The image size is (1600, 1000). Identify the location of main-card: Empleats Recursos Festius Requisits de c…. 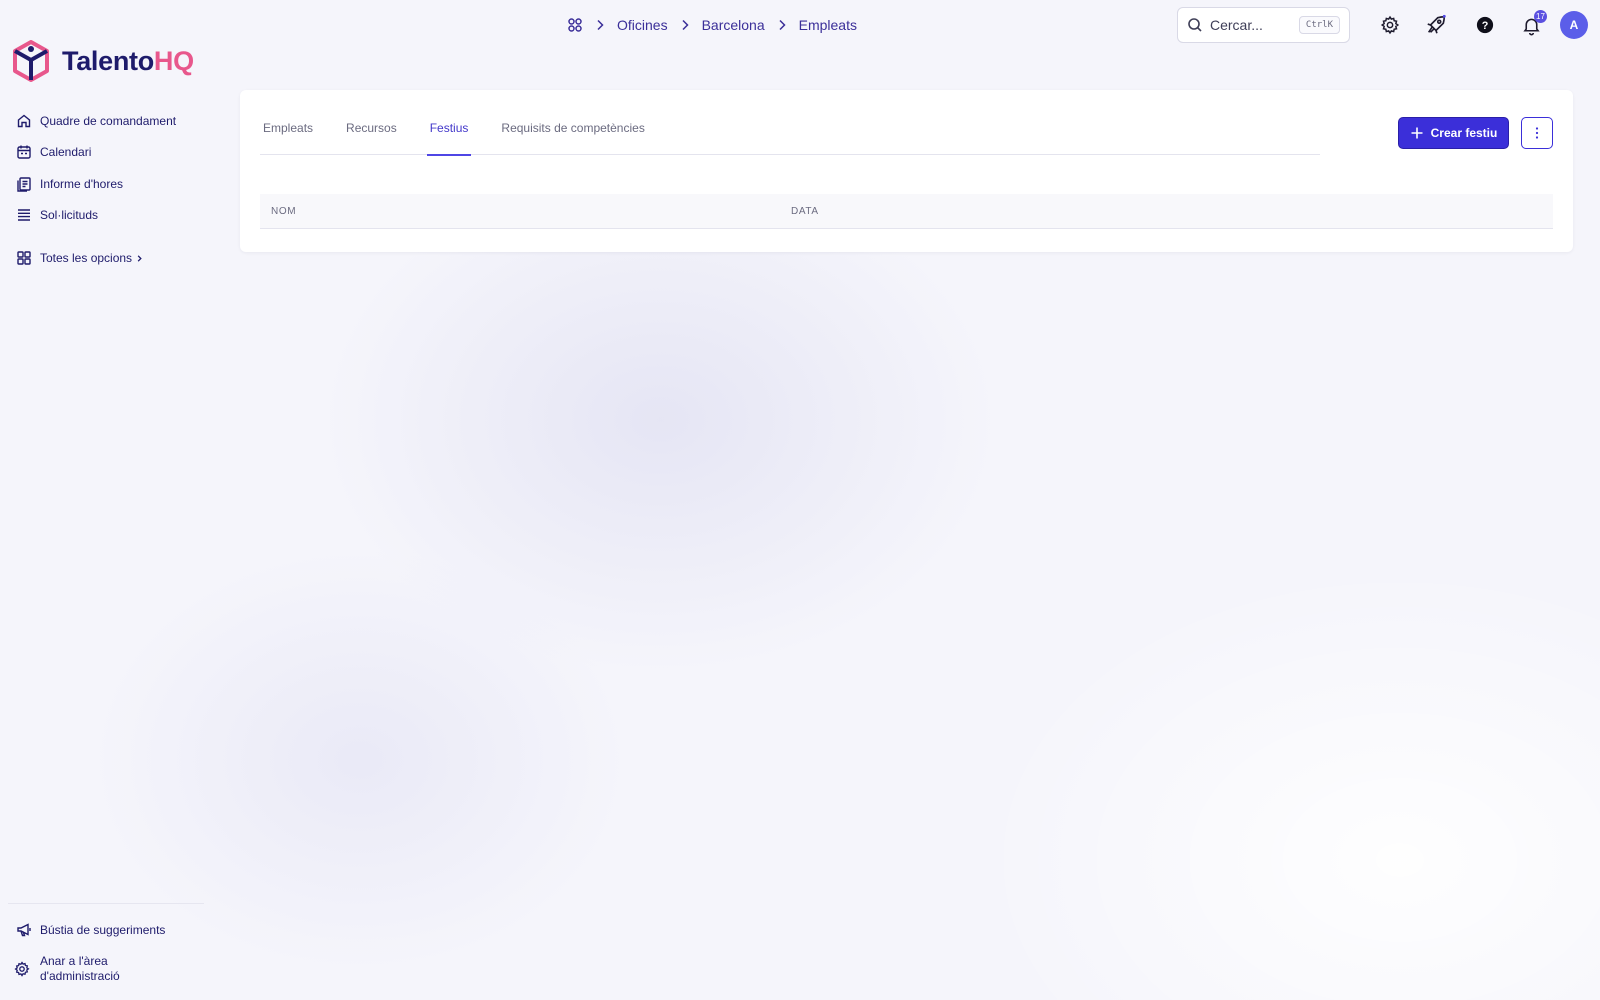
(906, 171).